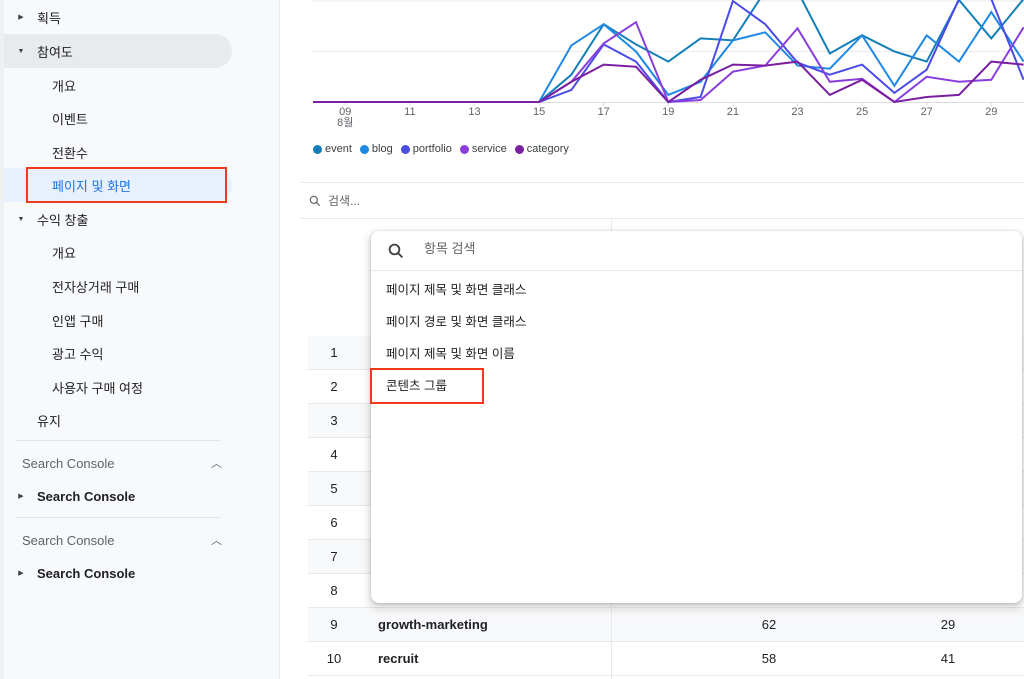 The height and width of the screenshot is (679, 1024). What do you see at coordinates (334, 352) in the screenshot?
I see `row-index: 1` at bounding box center [334, 352].